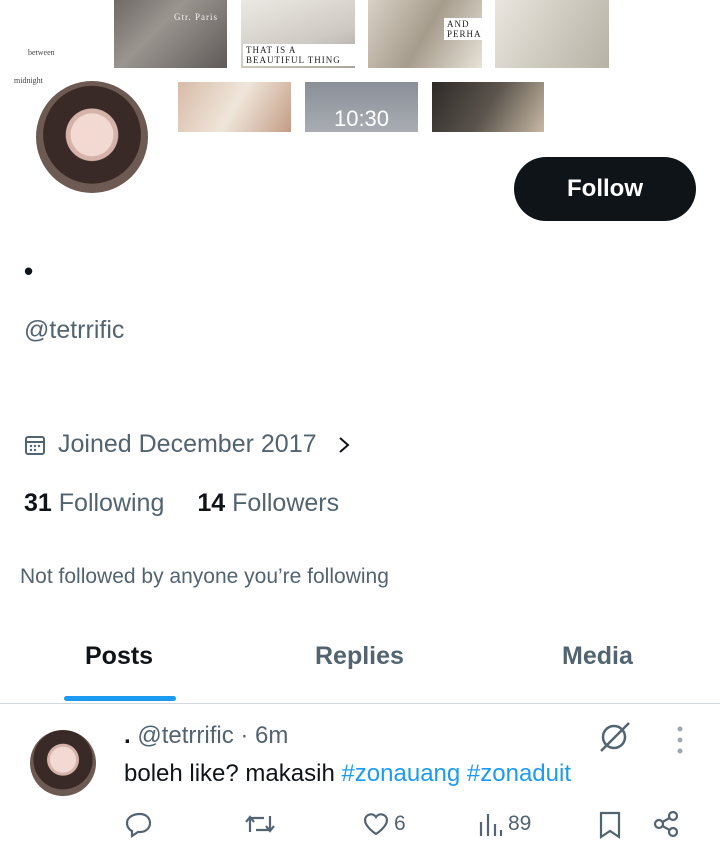  I want to click on tab-divider, so click(360, 703).